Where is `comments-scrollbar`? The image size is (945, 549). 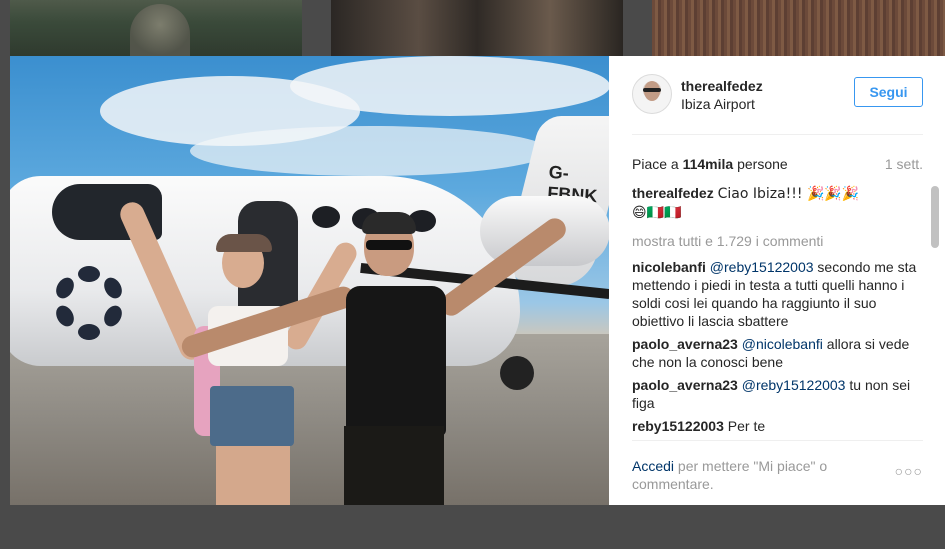
comments-scrollbar is located at coordinates (935, 312).